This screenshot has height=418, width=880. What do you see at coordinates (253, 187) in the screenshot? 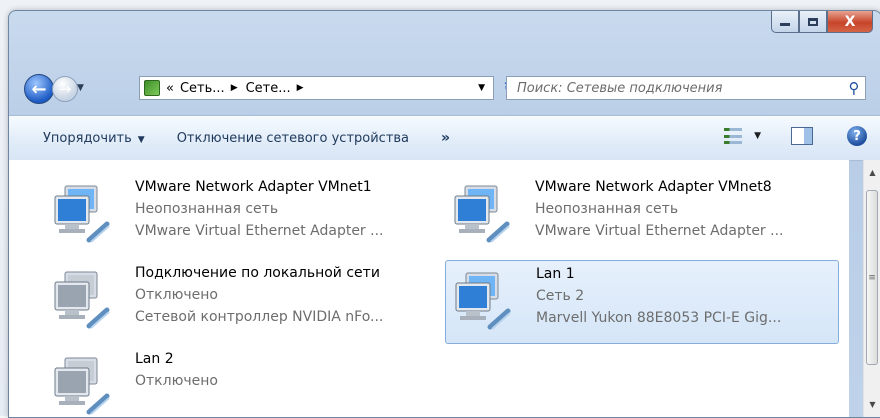
I see `adapter-name: VMware Network Adapter VMnet1` at bounding box center [253, 187].